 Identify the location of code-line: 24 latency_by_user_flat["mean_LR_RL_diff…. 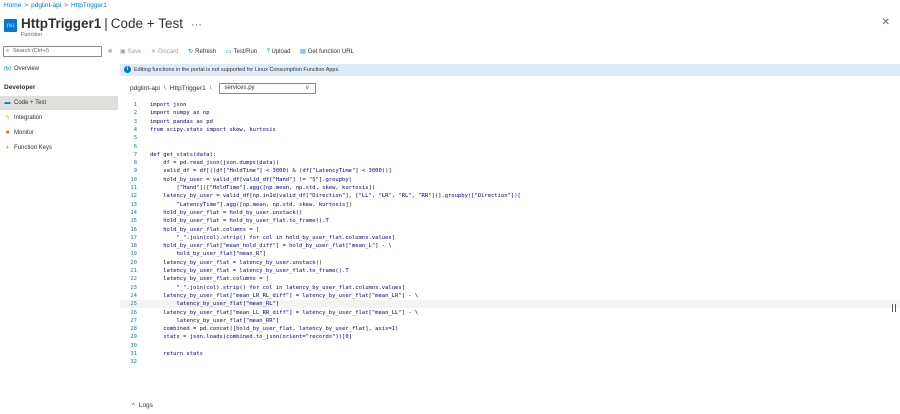
(510, 296).